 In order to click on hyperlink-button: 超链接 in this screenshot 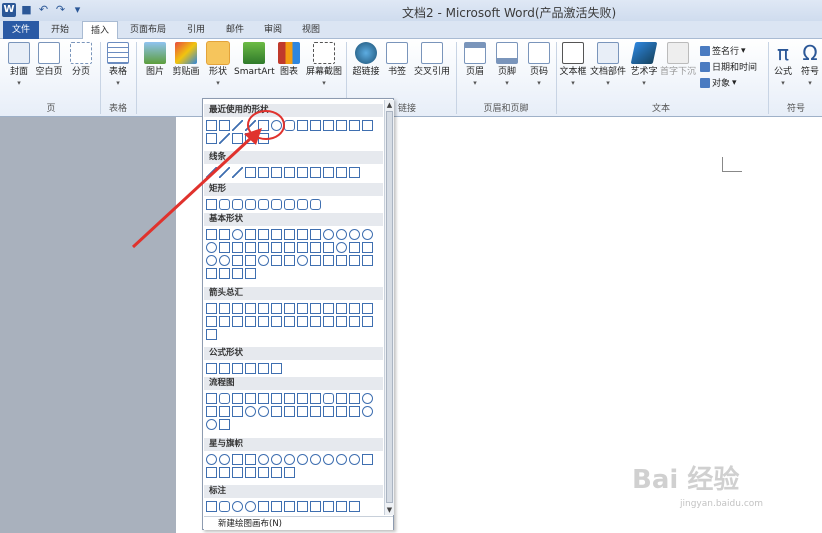, I will do `click(366, 60)`.